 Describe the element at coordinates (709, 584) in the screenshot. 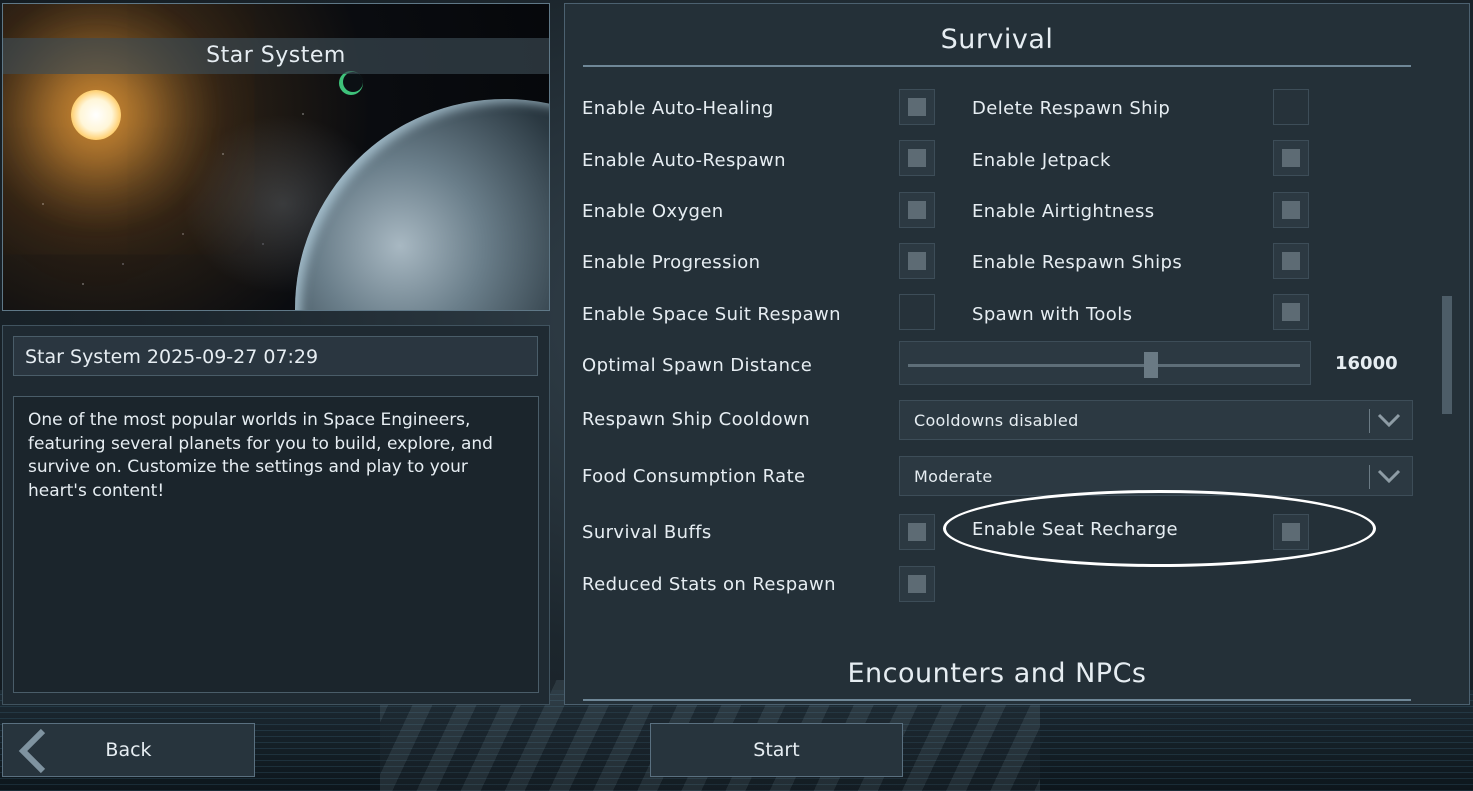

I see `label-reduced-stats: Reduced Stats on Respawn` at that location.